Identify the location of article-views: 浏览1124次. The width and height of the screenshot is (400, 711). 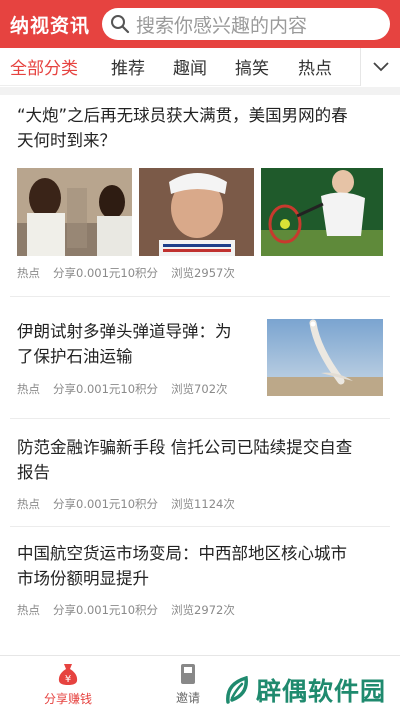
(203, 504).